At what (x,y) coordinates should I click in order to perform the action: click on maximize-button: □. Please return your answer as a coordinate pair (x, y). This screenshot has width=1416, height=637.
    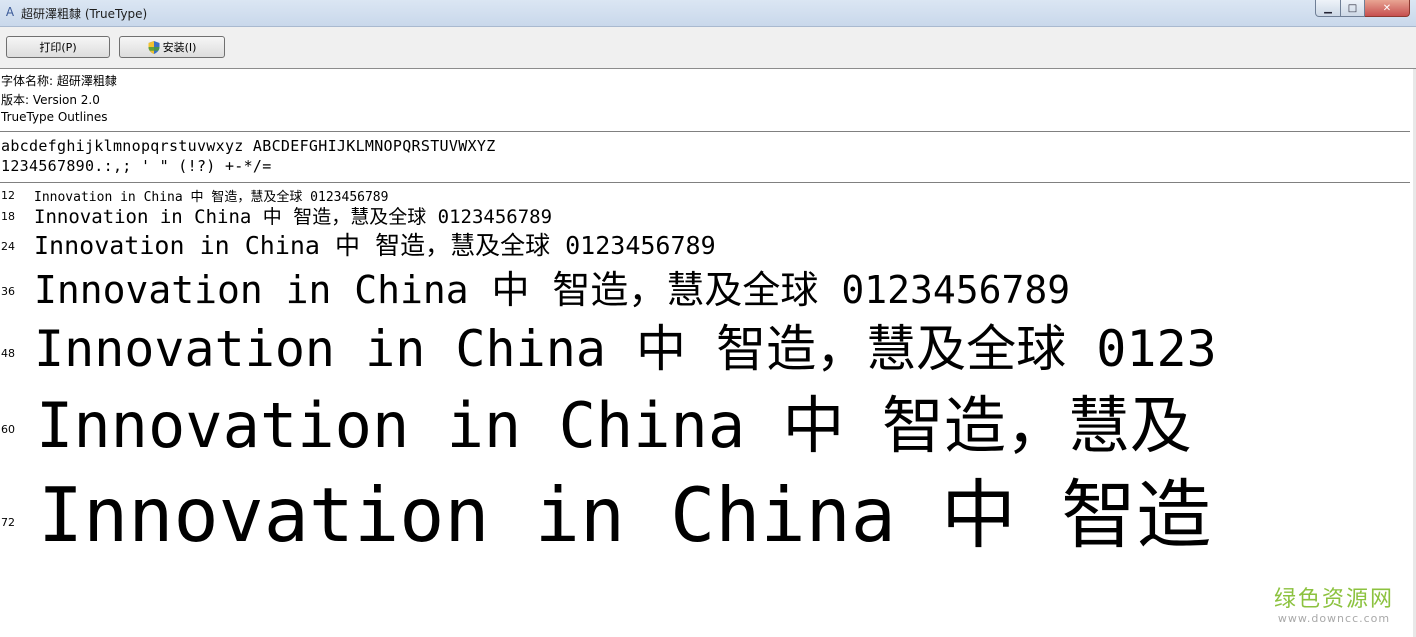
    Looking at the image, I should click on (1353, 8).